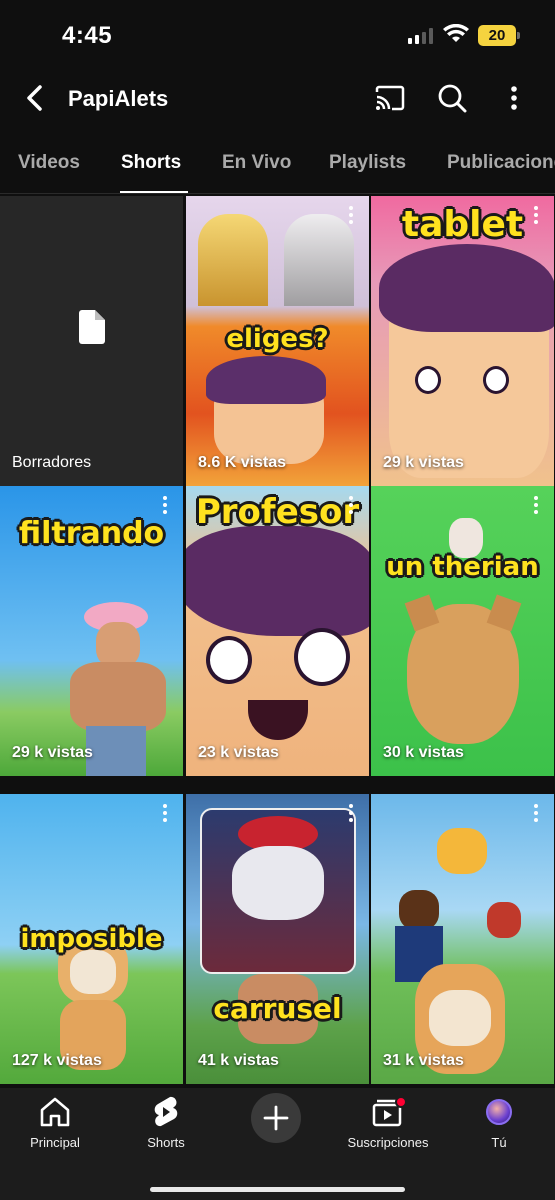 The width and height of the screenshot is (555, 1200). I want to click on drafts-label: Borradores, so click(52, 462).